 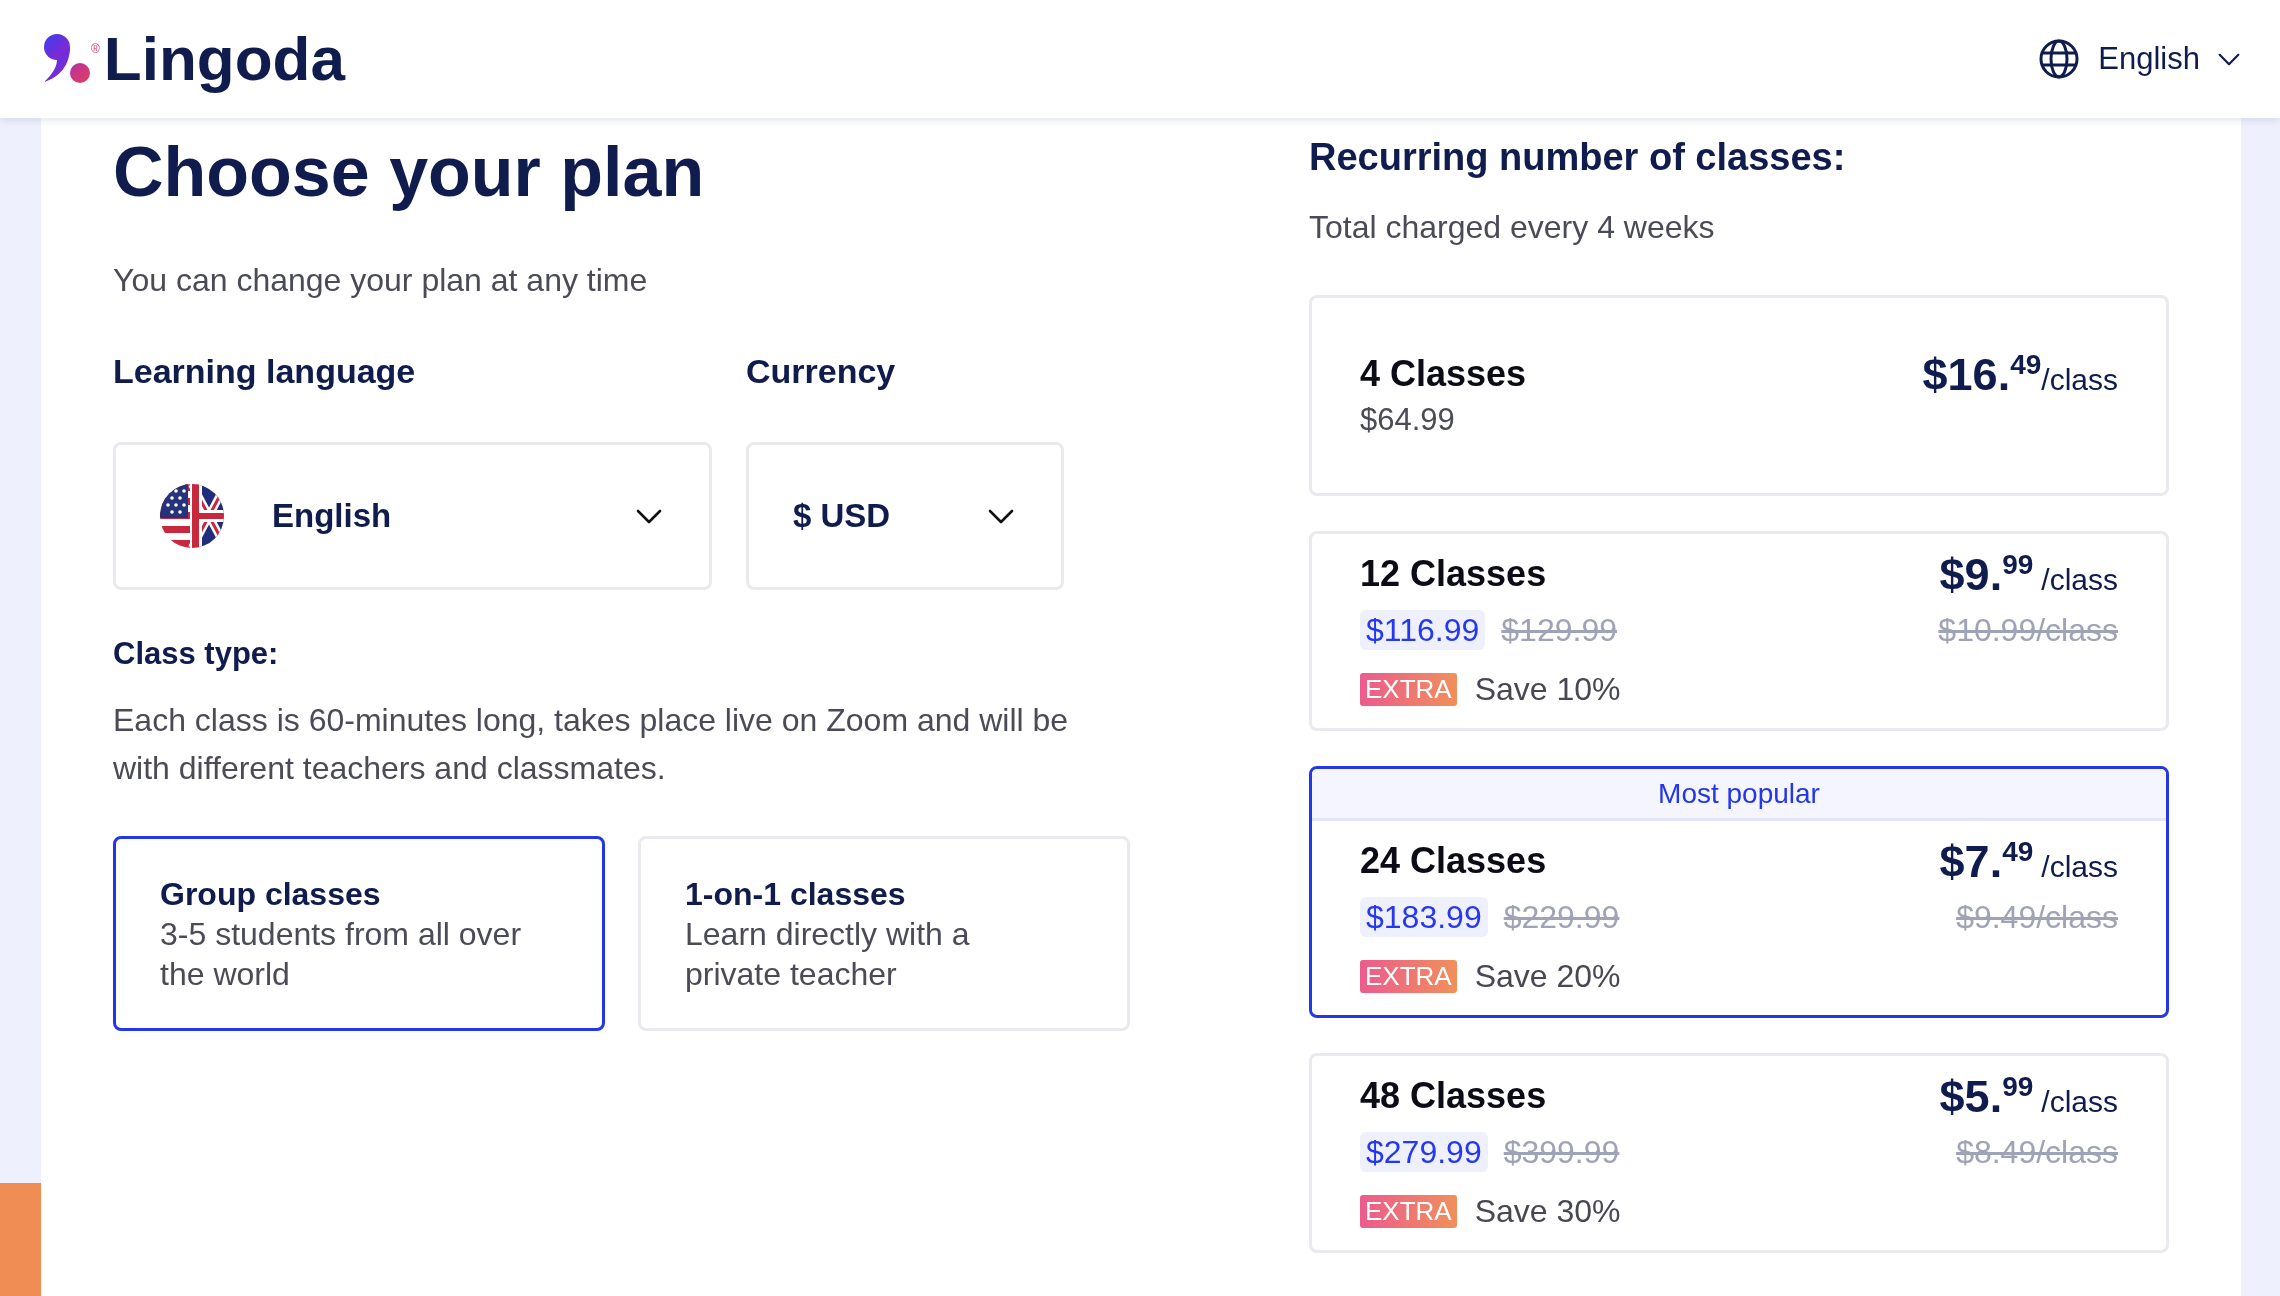 What do you see at coordinates (1454, 1096) in the screenshot?
I see `plan-name: 48 Classes` at bounding box center [1454, 1096].